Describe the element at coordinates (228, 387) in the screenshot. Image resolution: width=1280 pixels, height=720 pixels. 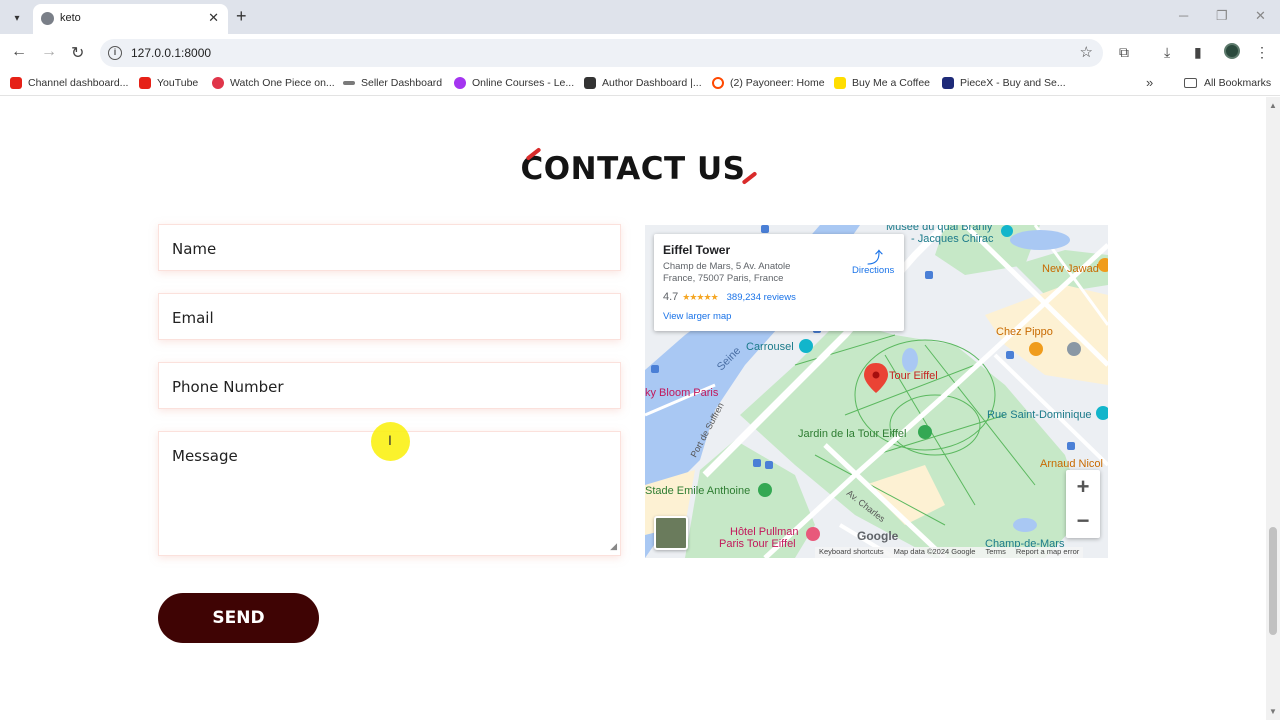
I see `phone-placeholder: Phone Number` at that location.